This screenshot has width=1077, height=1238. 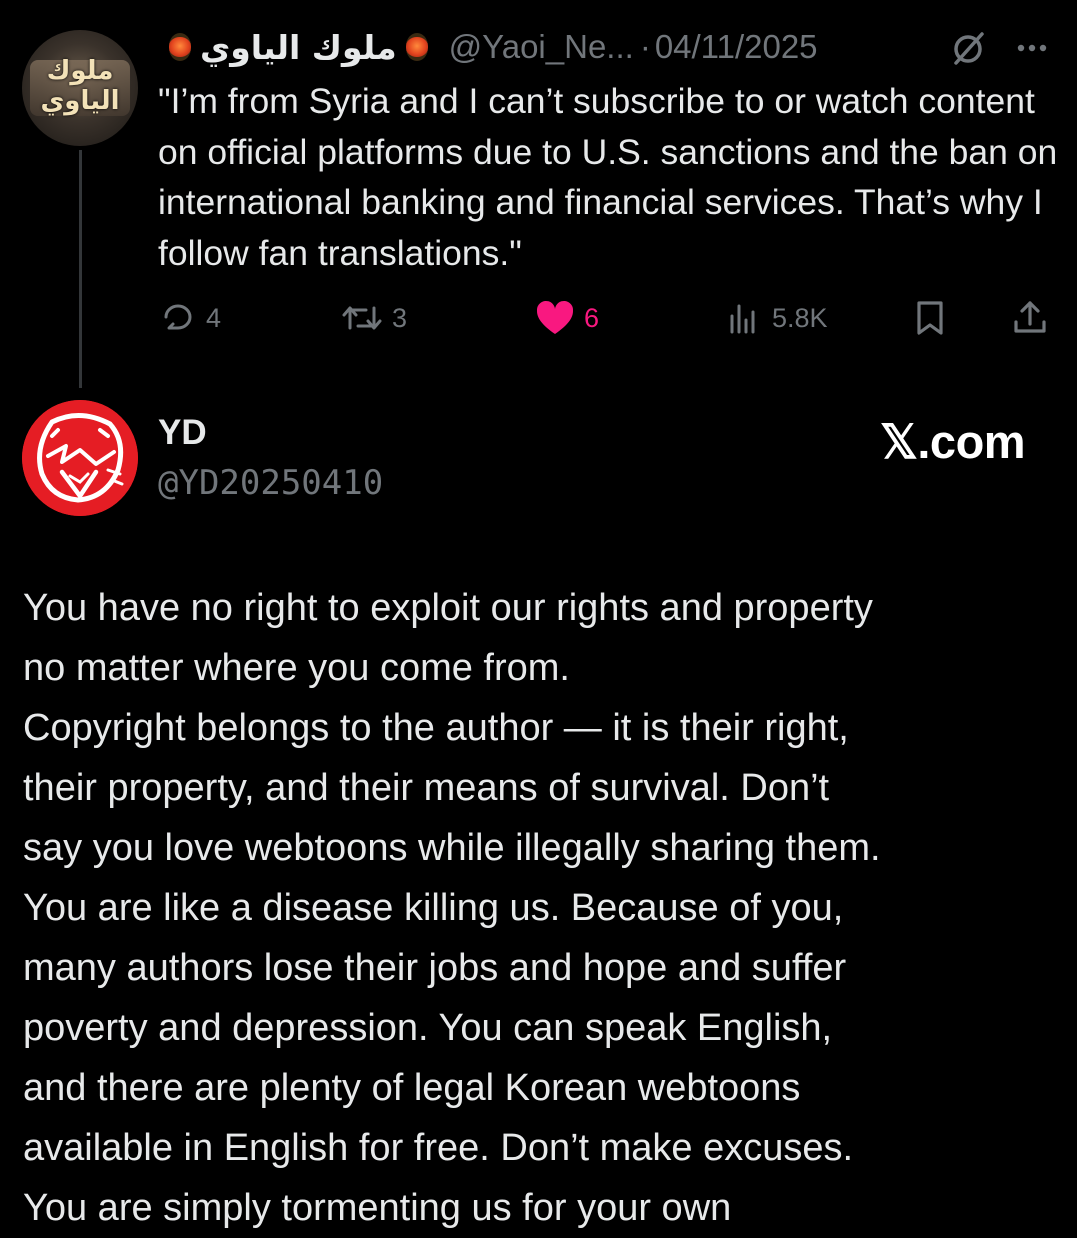 I want to click on display-name: ملوك الياوي, so click(x=298, y=47).